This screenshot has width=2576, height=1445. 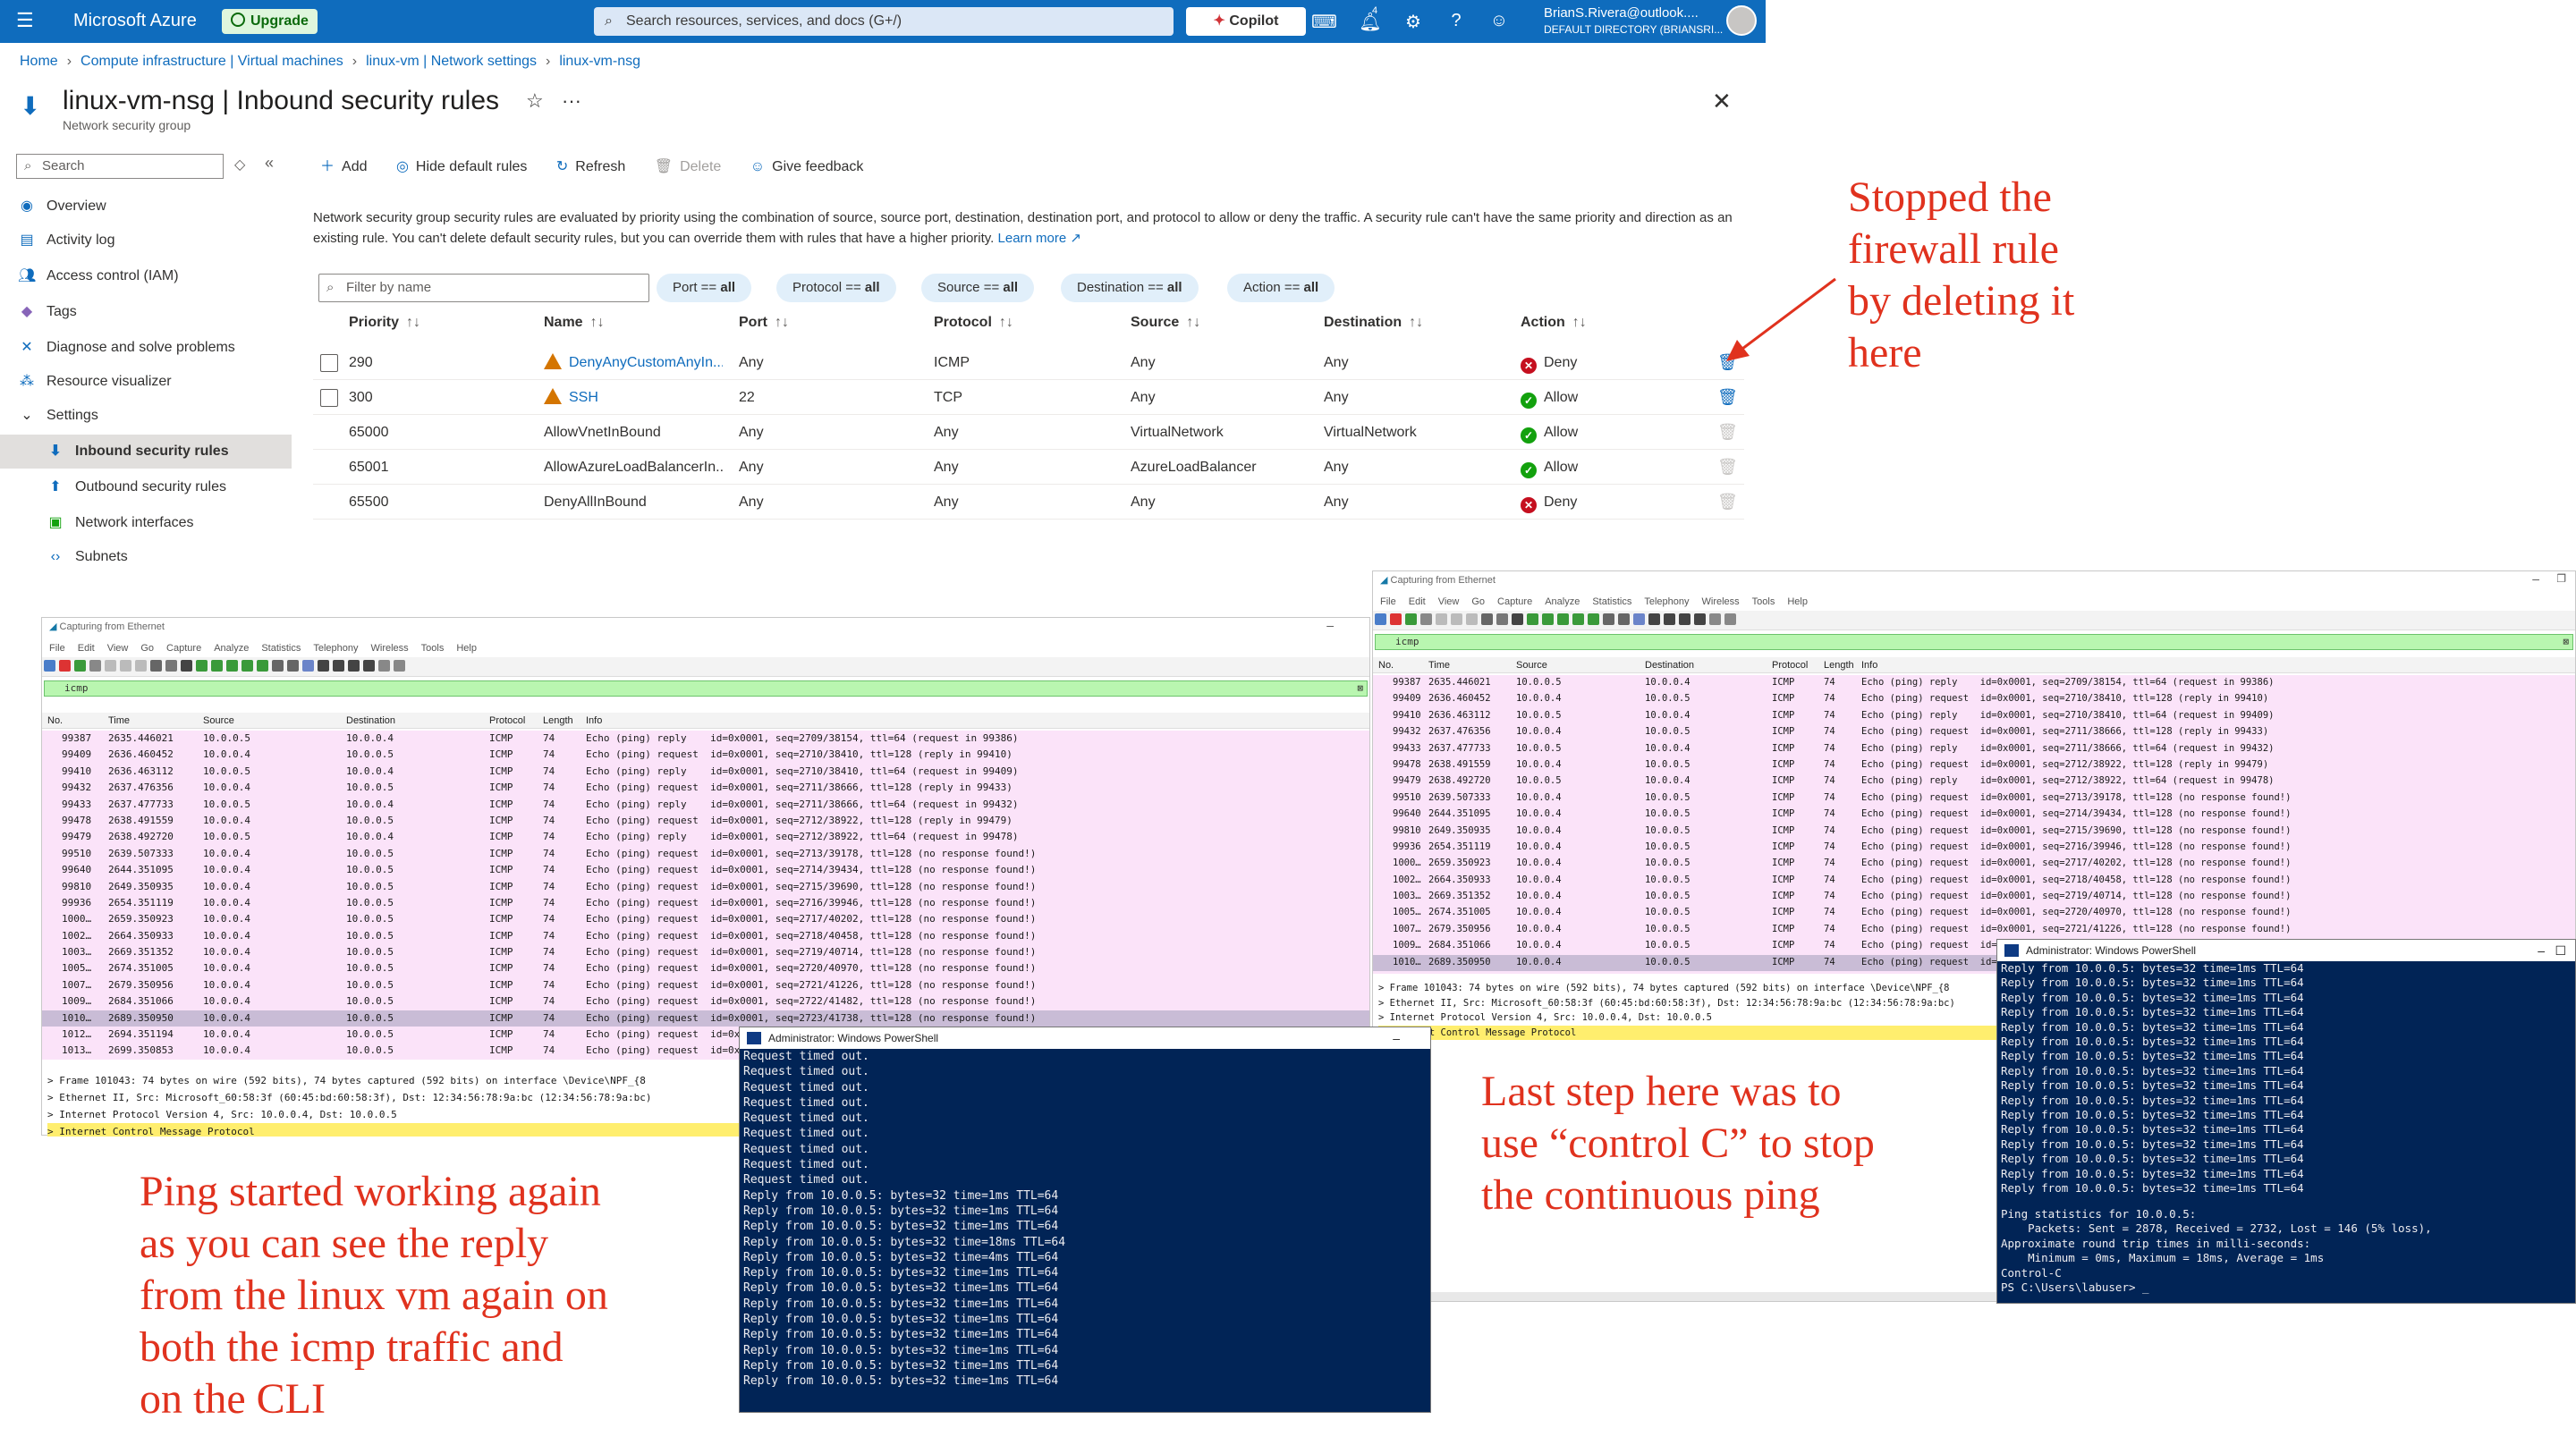 What do you see at coordinates (87, 557) in the screenshot?
I see `sidebar-item-subnets: ‹› Subnets` at bounding box center [87, 557].